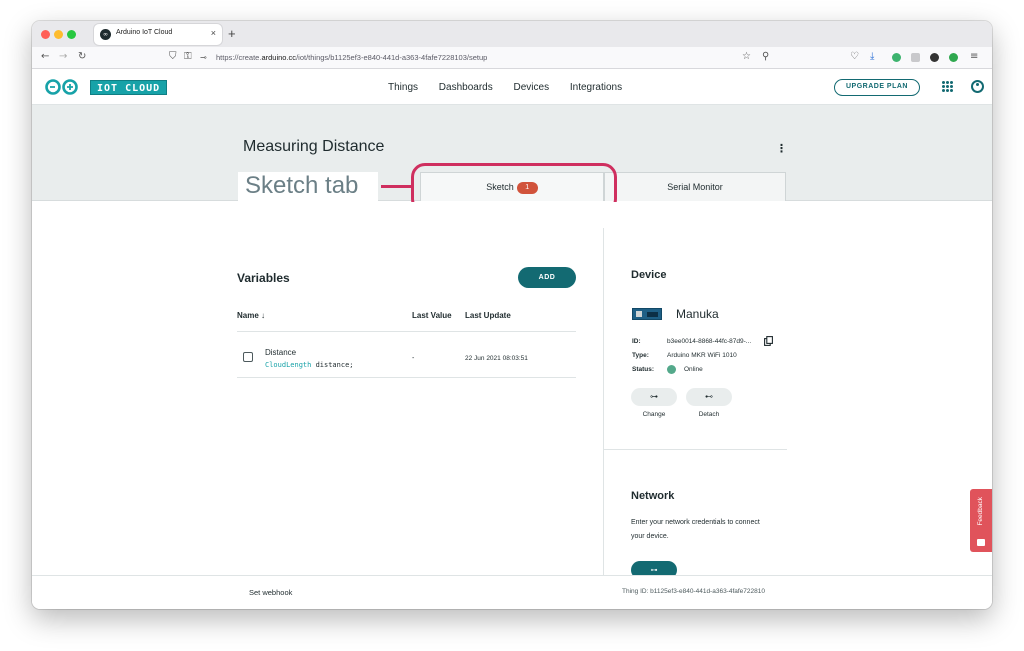 The image size is (1024, 651). I want to click on annotation-label: Sketch tab, so click(302, 185).